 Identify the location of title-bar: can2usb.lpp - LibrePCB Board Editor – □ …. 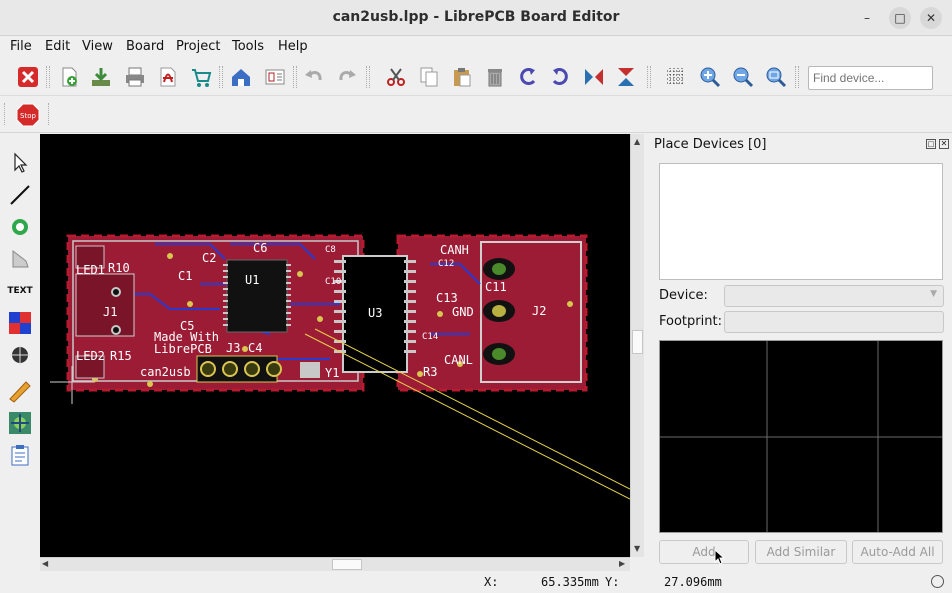
(476, 18).